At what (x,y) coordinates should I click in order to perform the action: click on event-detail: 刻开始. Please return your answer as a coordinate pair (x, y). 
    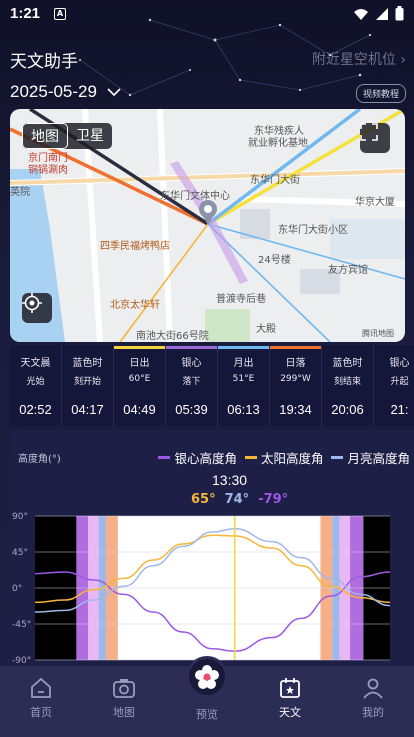
    Looking at the image, I should click on (87, 382).